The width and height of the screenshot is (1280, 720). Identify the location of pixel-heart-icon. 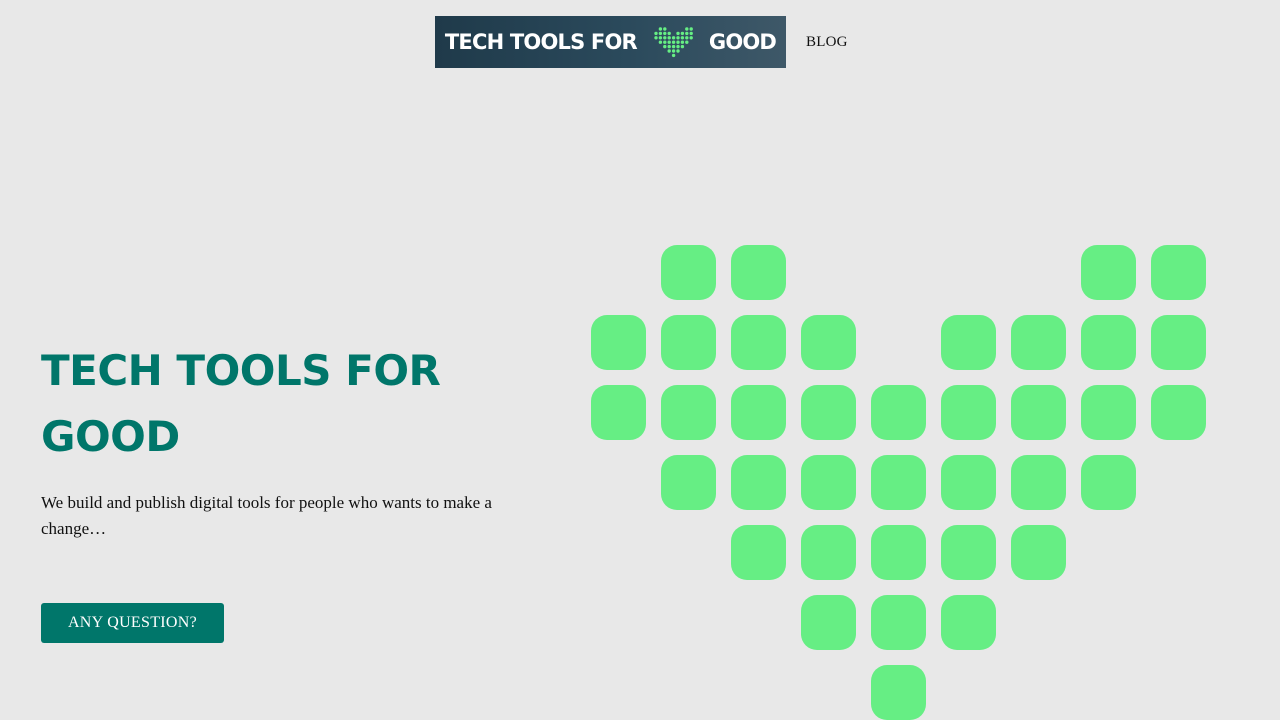
(673, 42).